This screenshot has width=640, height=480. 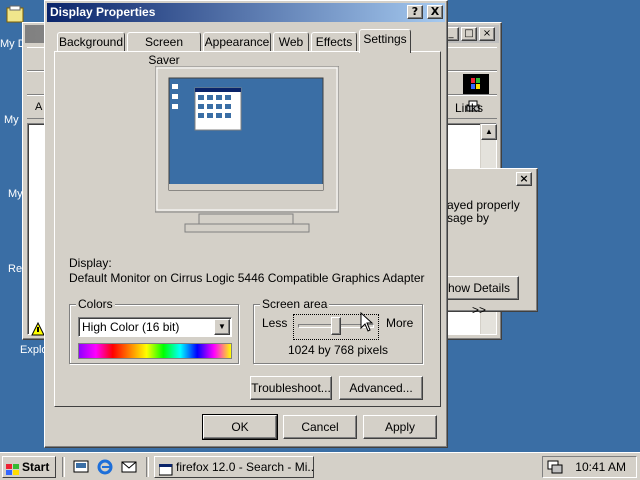 What do you see at coordinates (131, 327) in the screenshot?
I see `colors-select-value: High Color (16 bit)` at bounding box center [131, 327].